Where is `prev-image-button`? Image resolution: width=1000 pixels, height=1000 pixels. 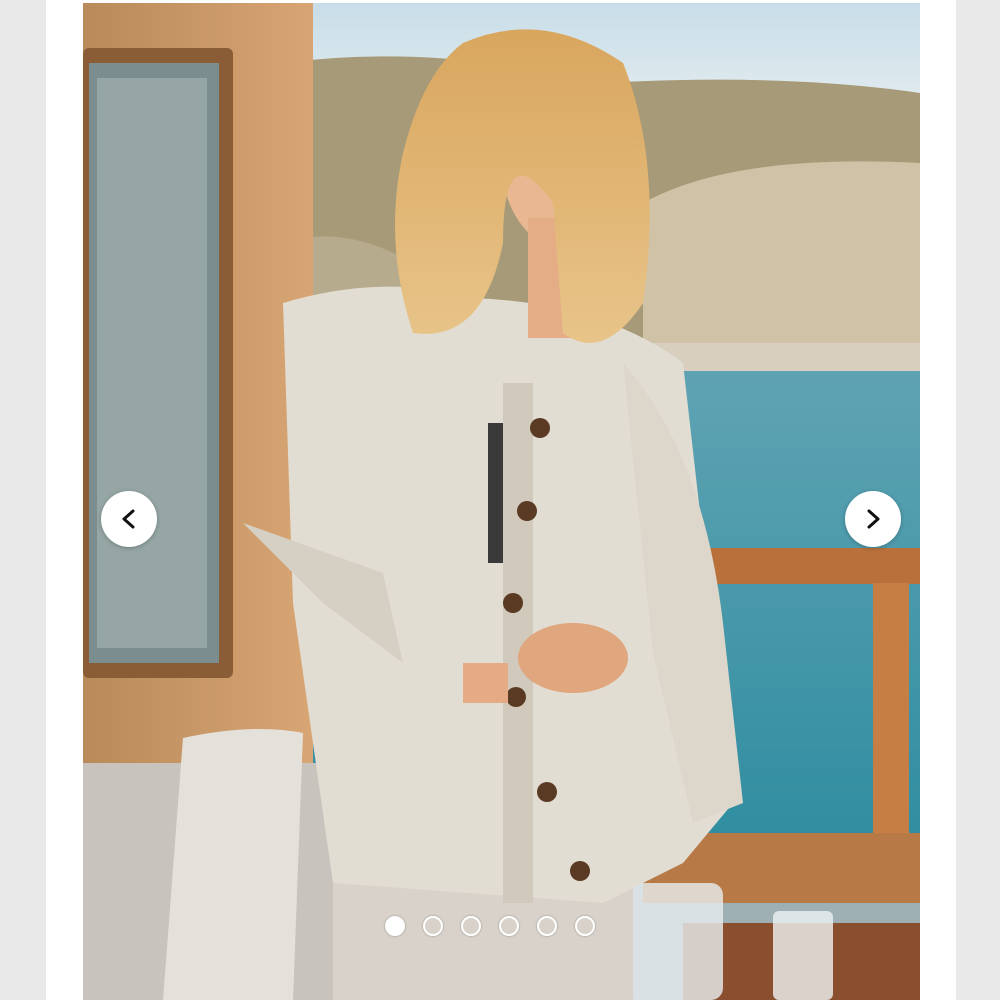
prev-image-button is located at coordinates (129, 519).